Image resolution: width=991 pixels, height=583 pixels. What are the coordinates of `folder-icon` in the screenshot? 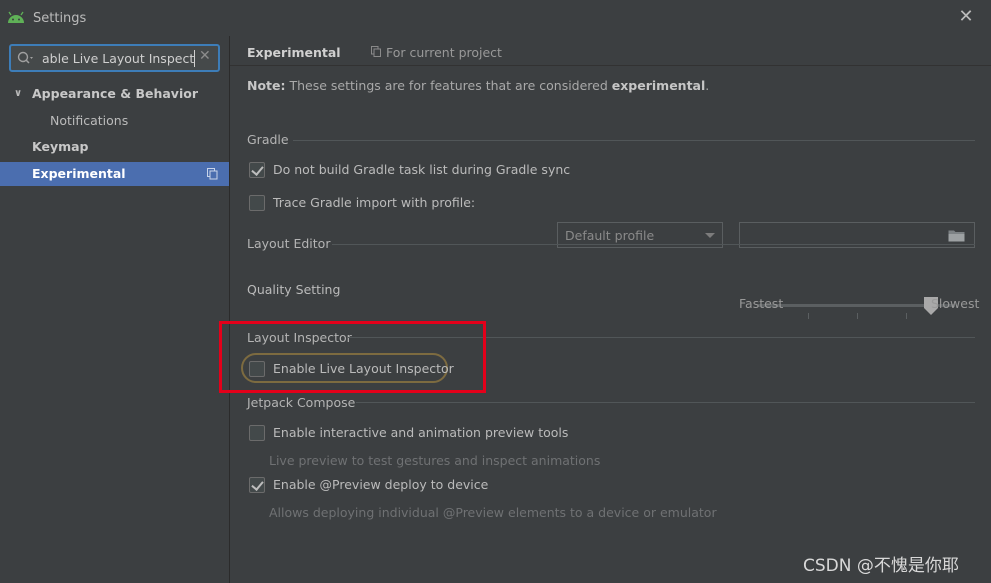 It's located at (956, 235).